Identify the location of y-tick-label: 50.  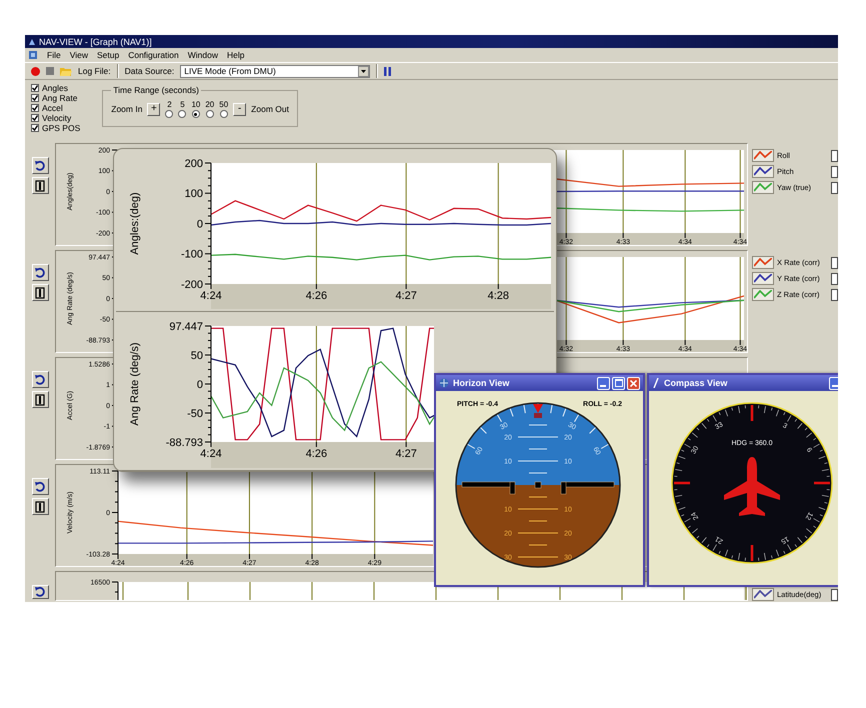
(196, 356).